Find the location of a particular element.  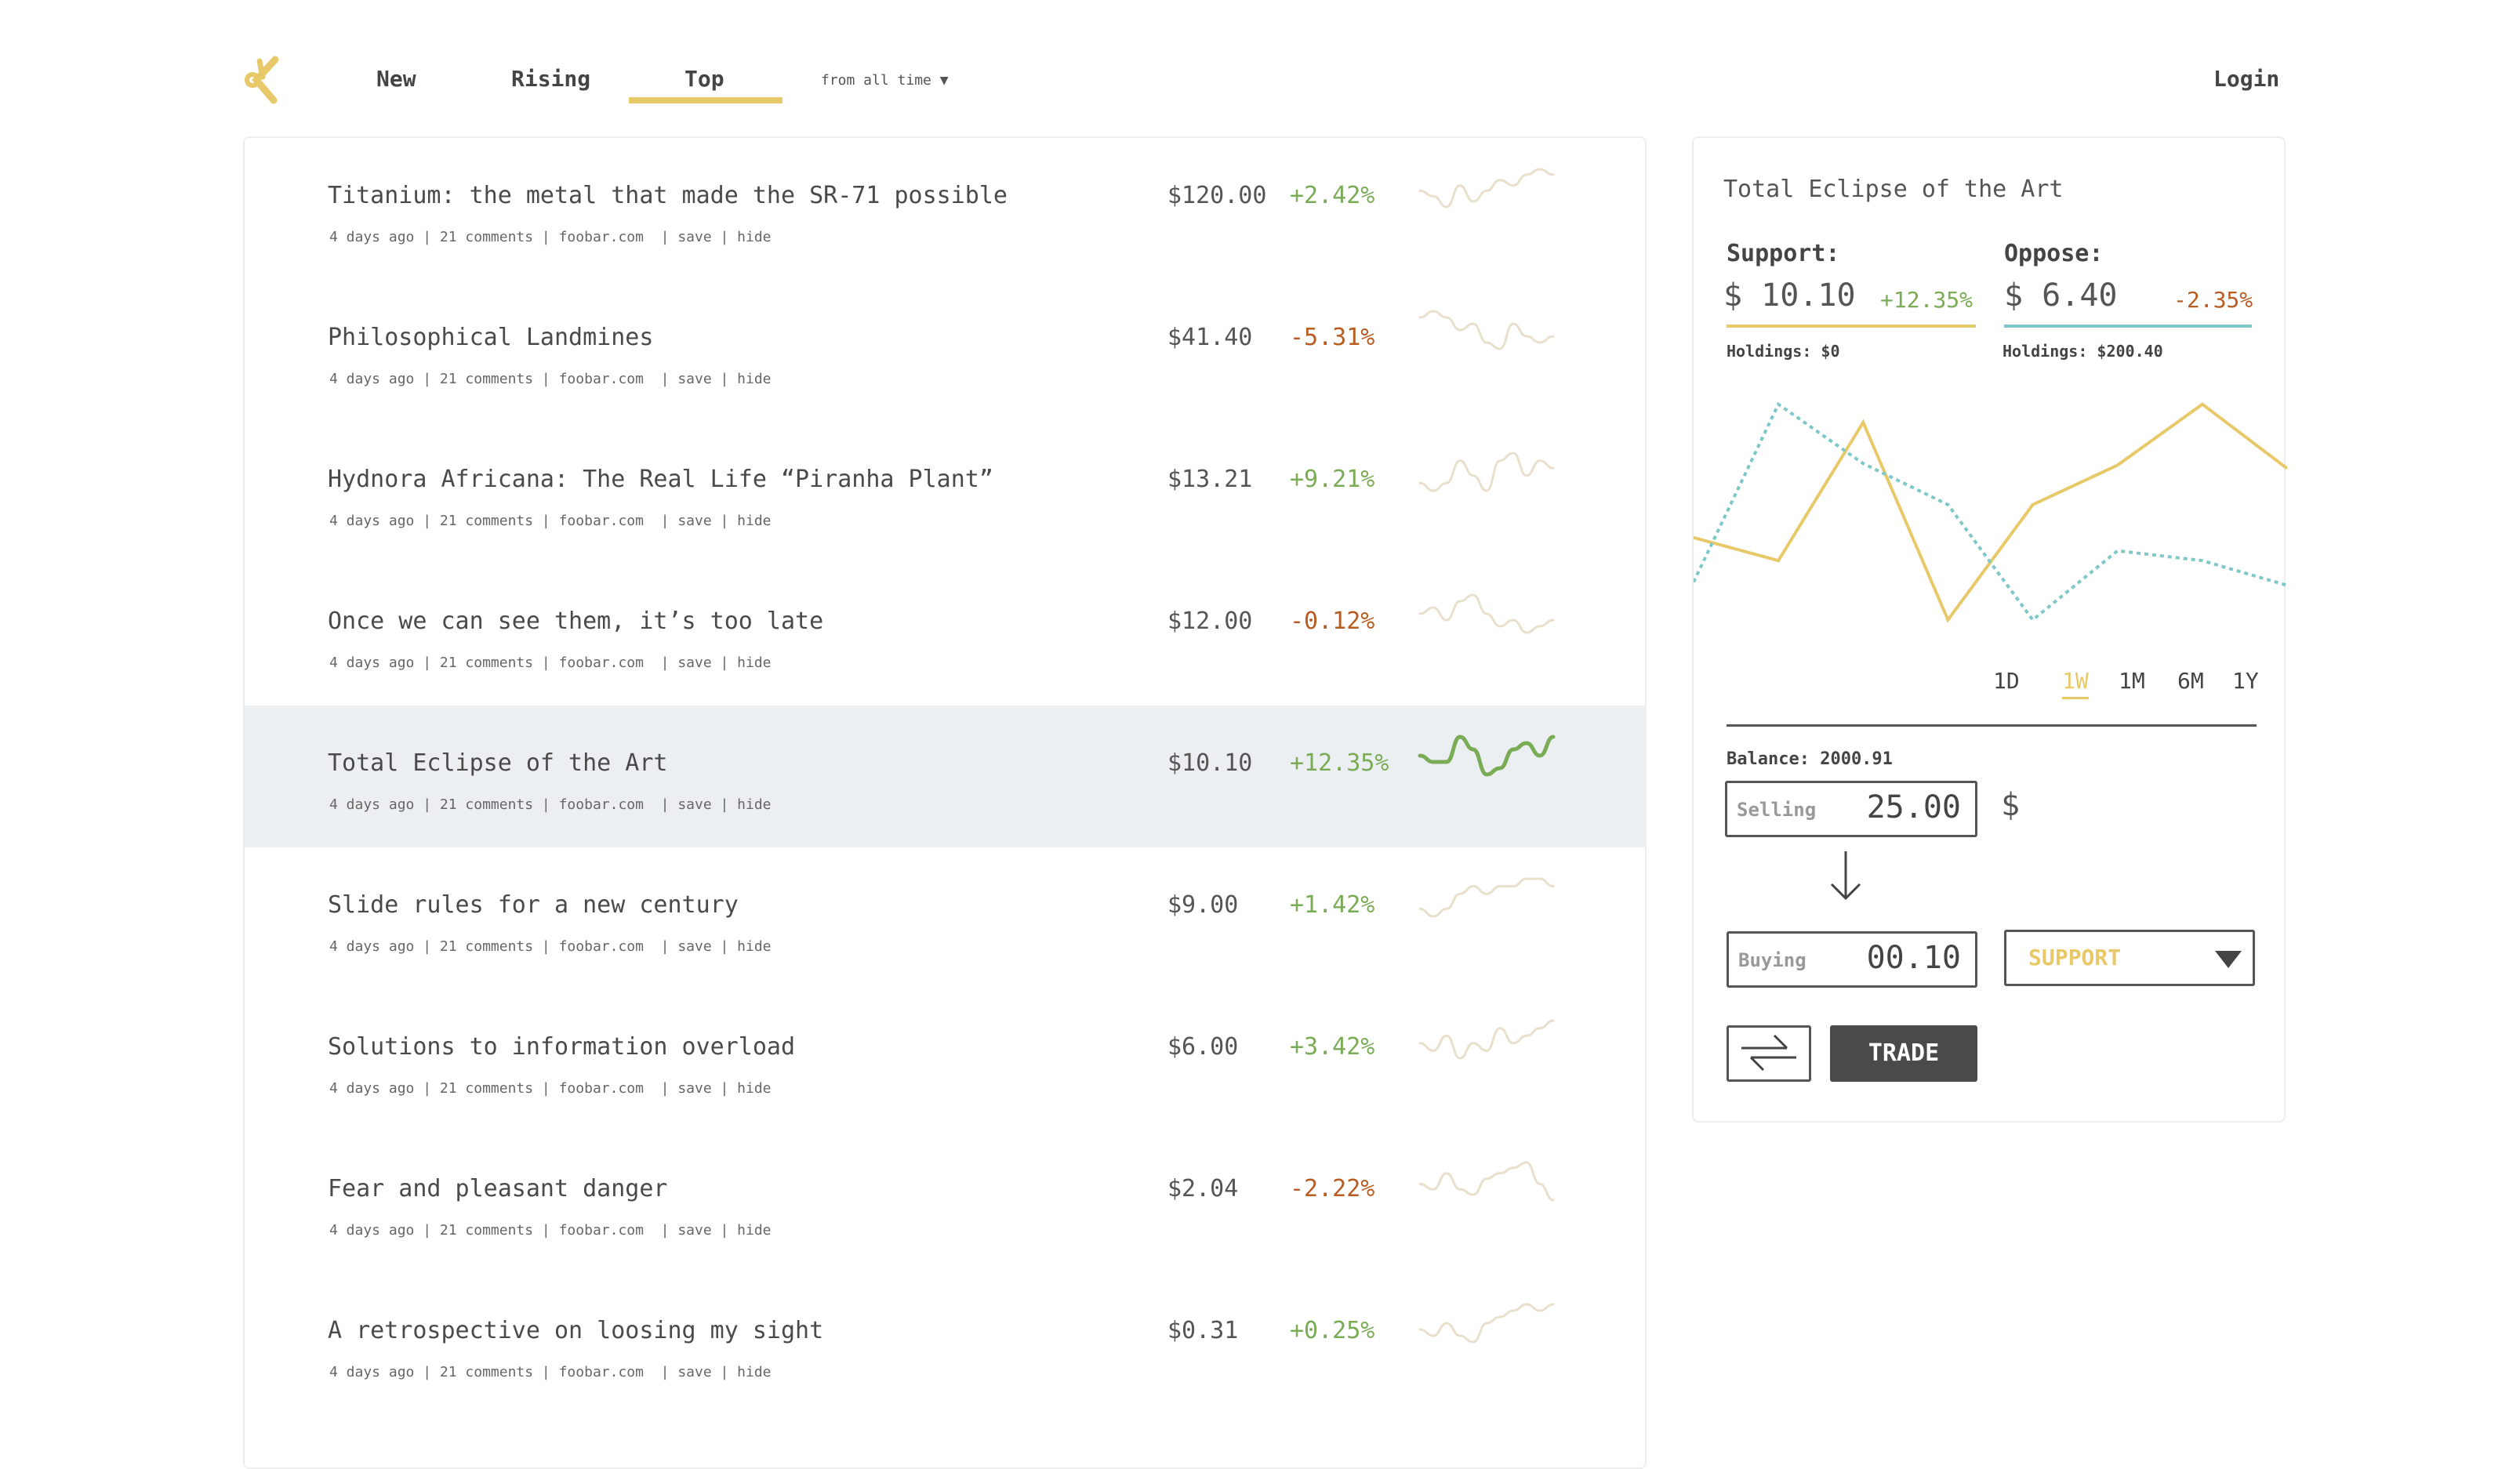

buying-value: 00.10 is located at coordinates (1913, 958).